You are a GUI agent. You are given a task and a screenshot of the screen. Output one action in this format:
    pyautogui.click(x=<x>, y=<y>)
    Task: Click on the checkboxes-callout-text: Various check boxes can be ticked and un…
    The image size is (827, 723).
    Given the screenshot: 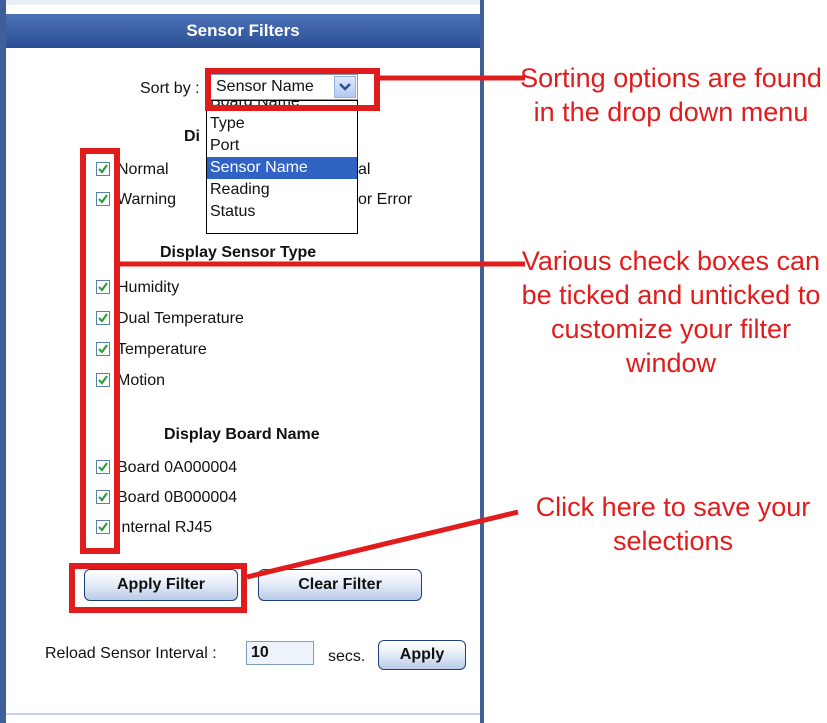 What is the action you would take?
    pyautogui.click(x=671, y=312)
    